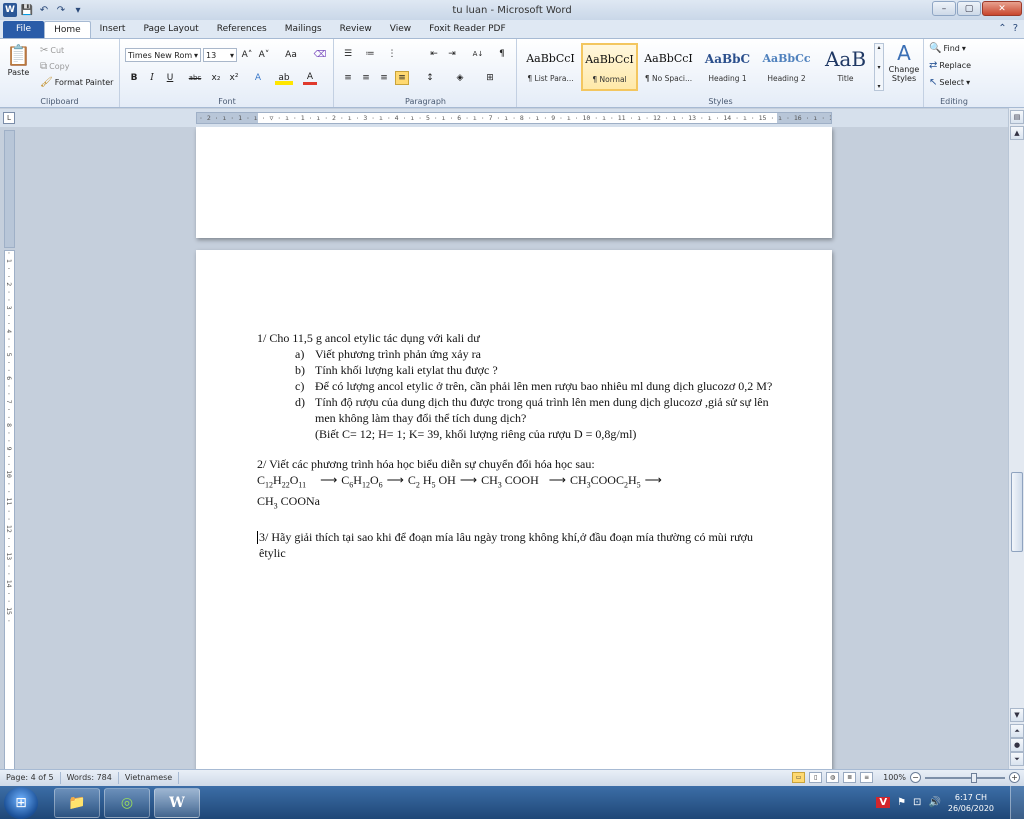 This screenshot has height=819, width=1024. I want to click on scroll-down-icon: ▼, so click(1017, 715).